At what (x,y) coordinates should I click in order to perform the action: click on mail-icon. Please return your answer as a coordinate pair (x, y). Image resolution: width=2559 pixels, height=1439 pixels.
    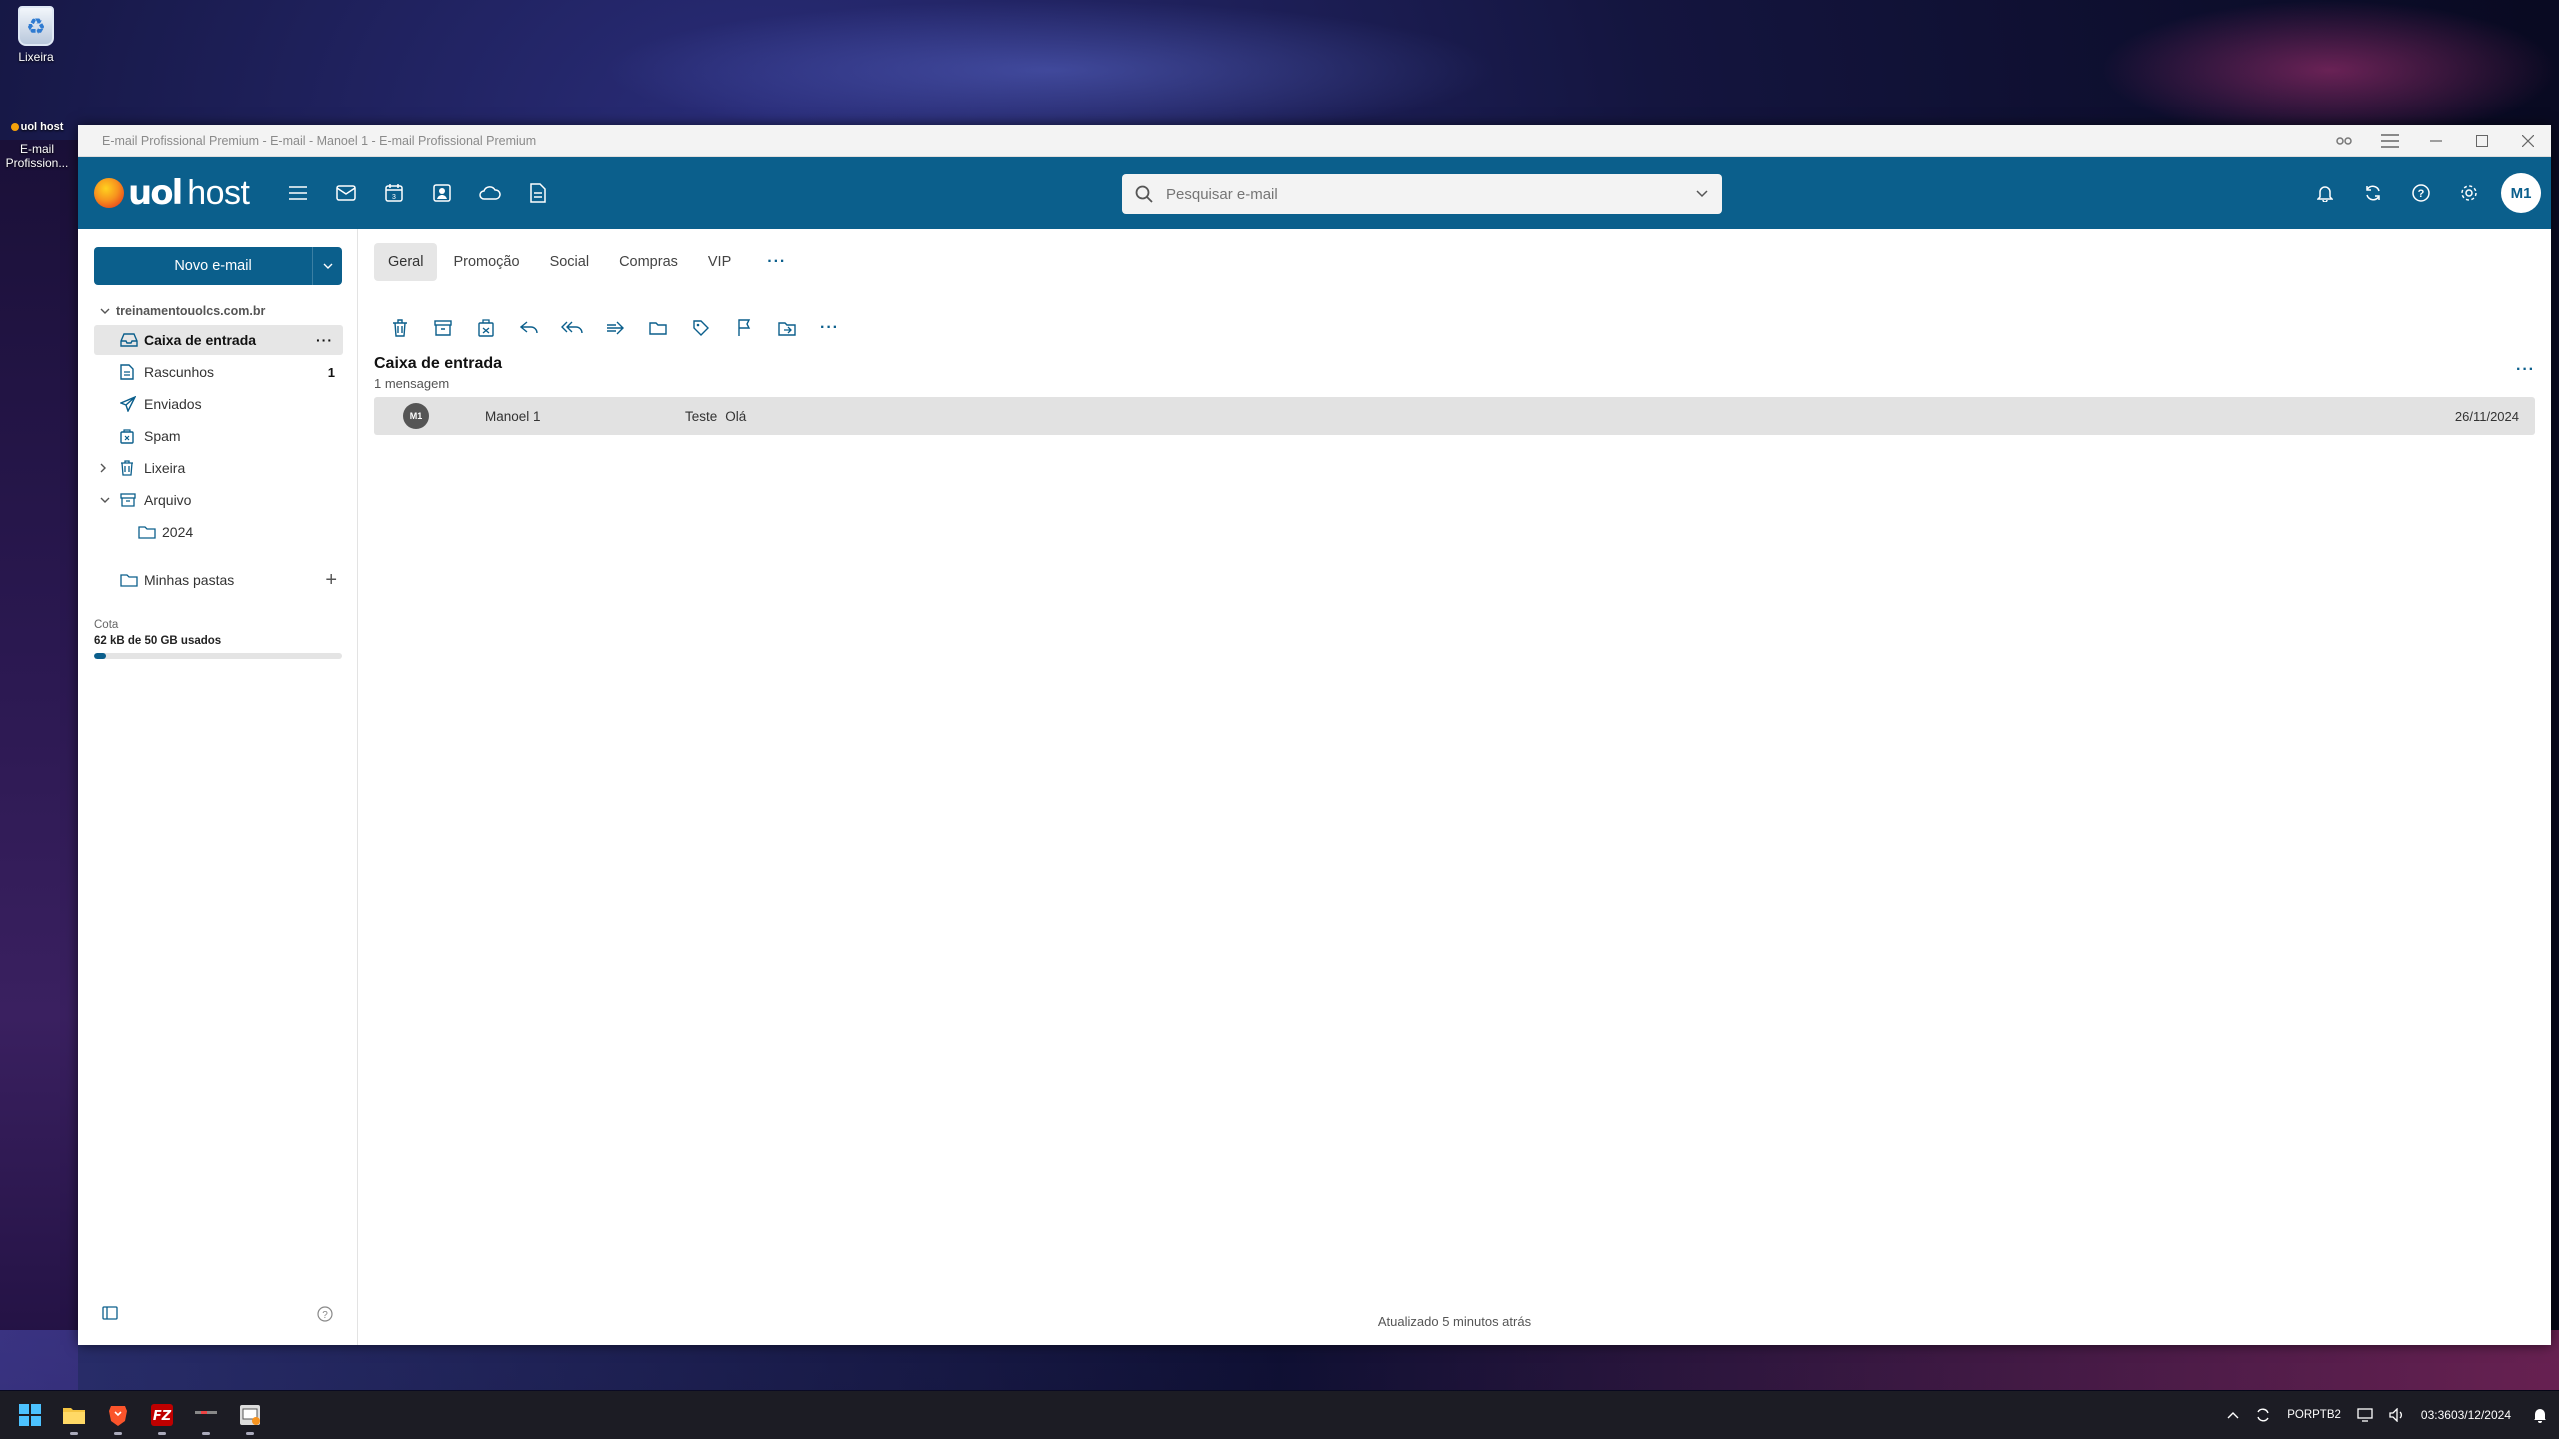
    Looking at the image, I should click on (346, 193).